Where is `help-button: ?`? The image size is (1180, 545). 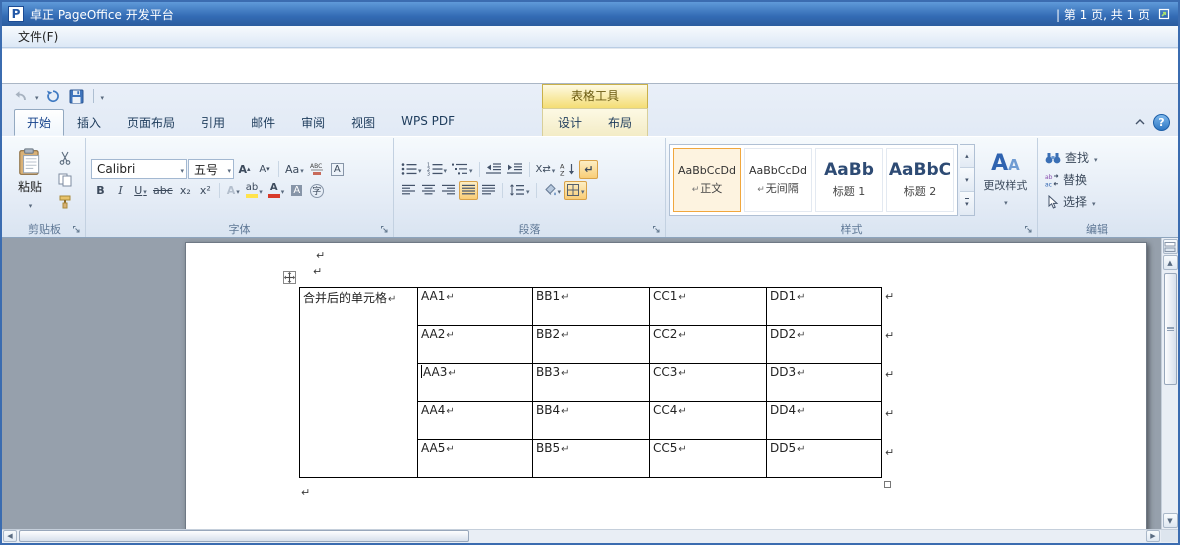
help-button: ? is located at coordinates (1161, 122).